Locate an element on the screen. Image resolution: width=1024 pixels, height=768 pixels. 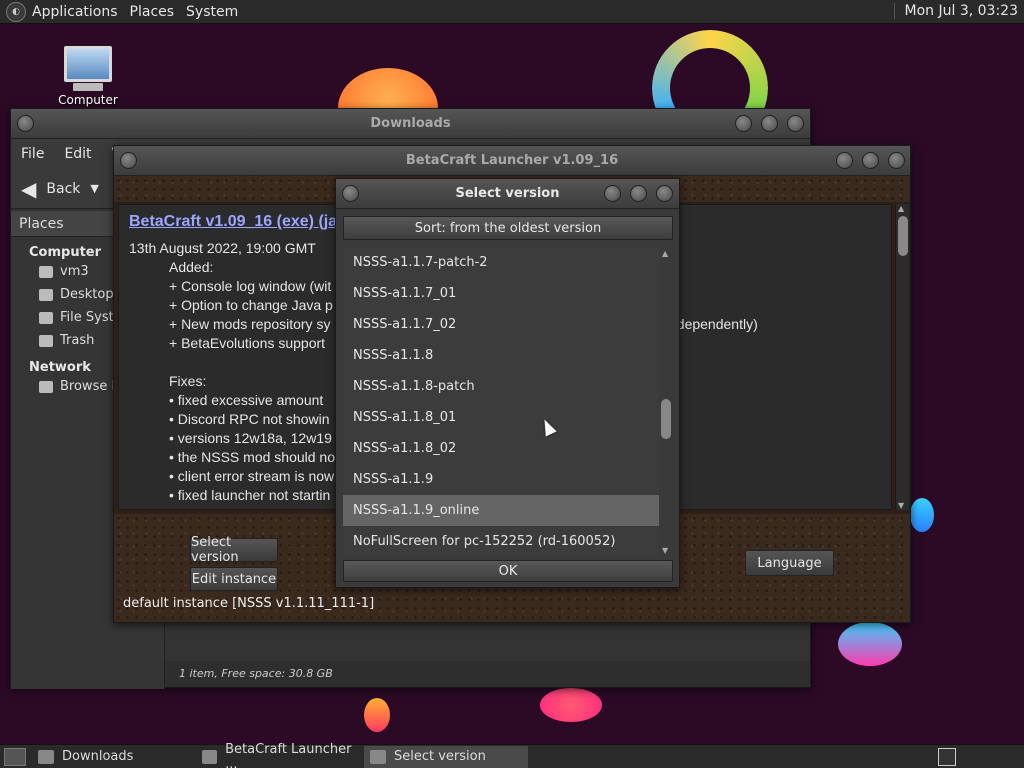
sort-order-button: Sort: from the oldest version is located at coordinates (508, 228).